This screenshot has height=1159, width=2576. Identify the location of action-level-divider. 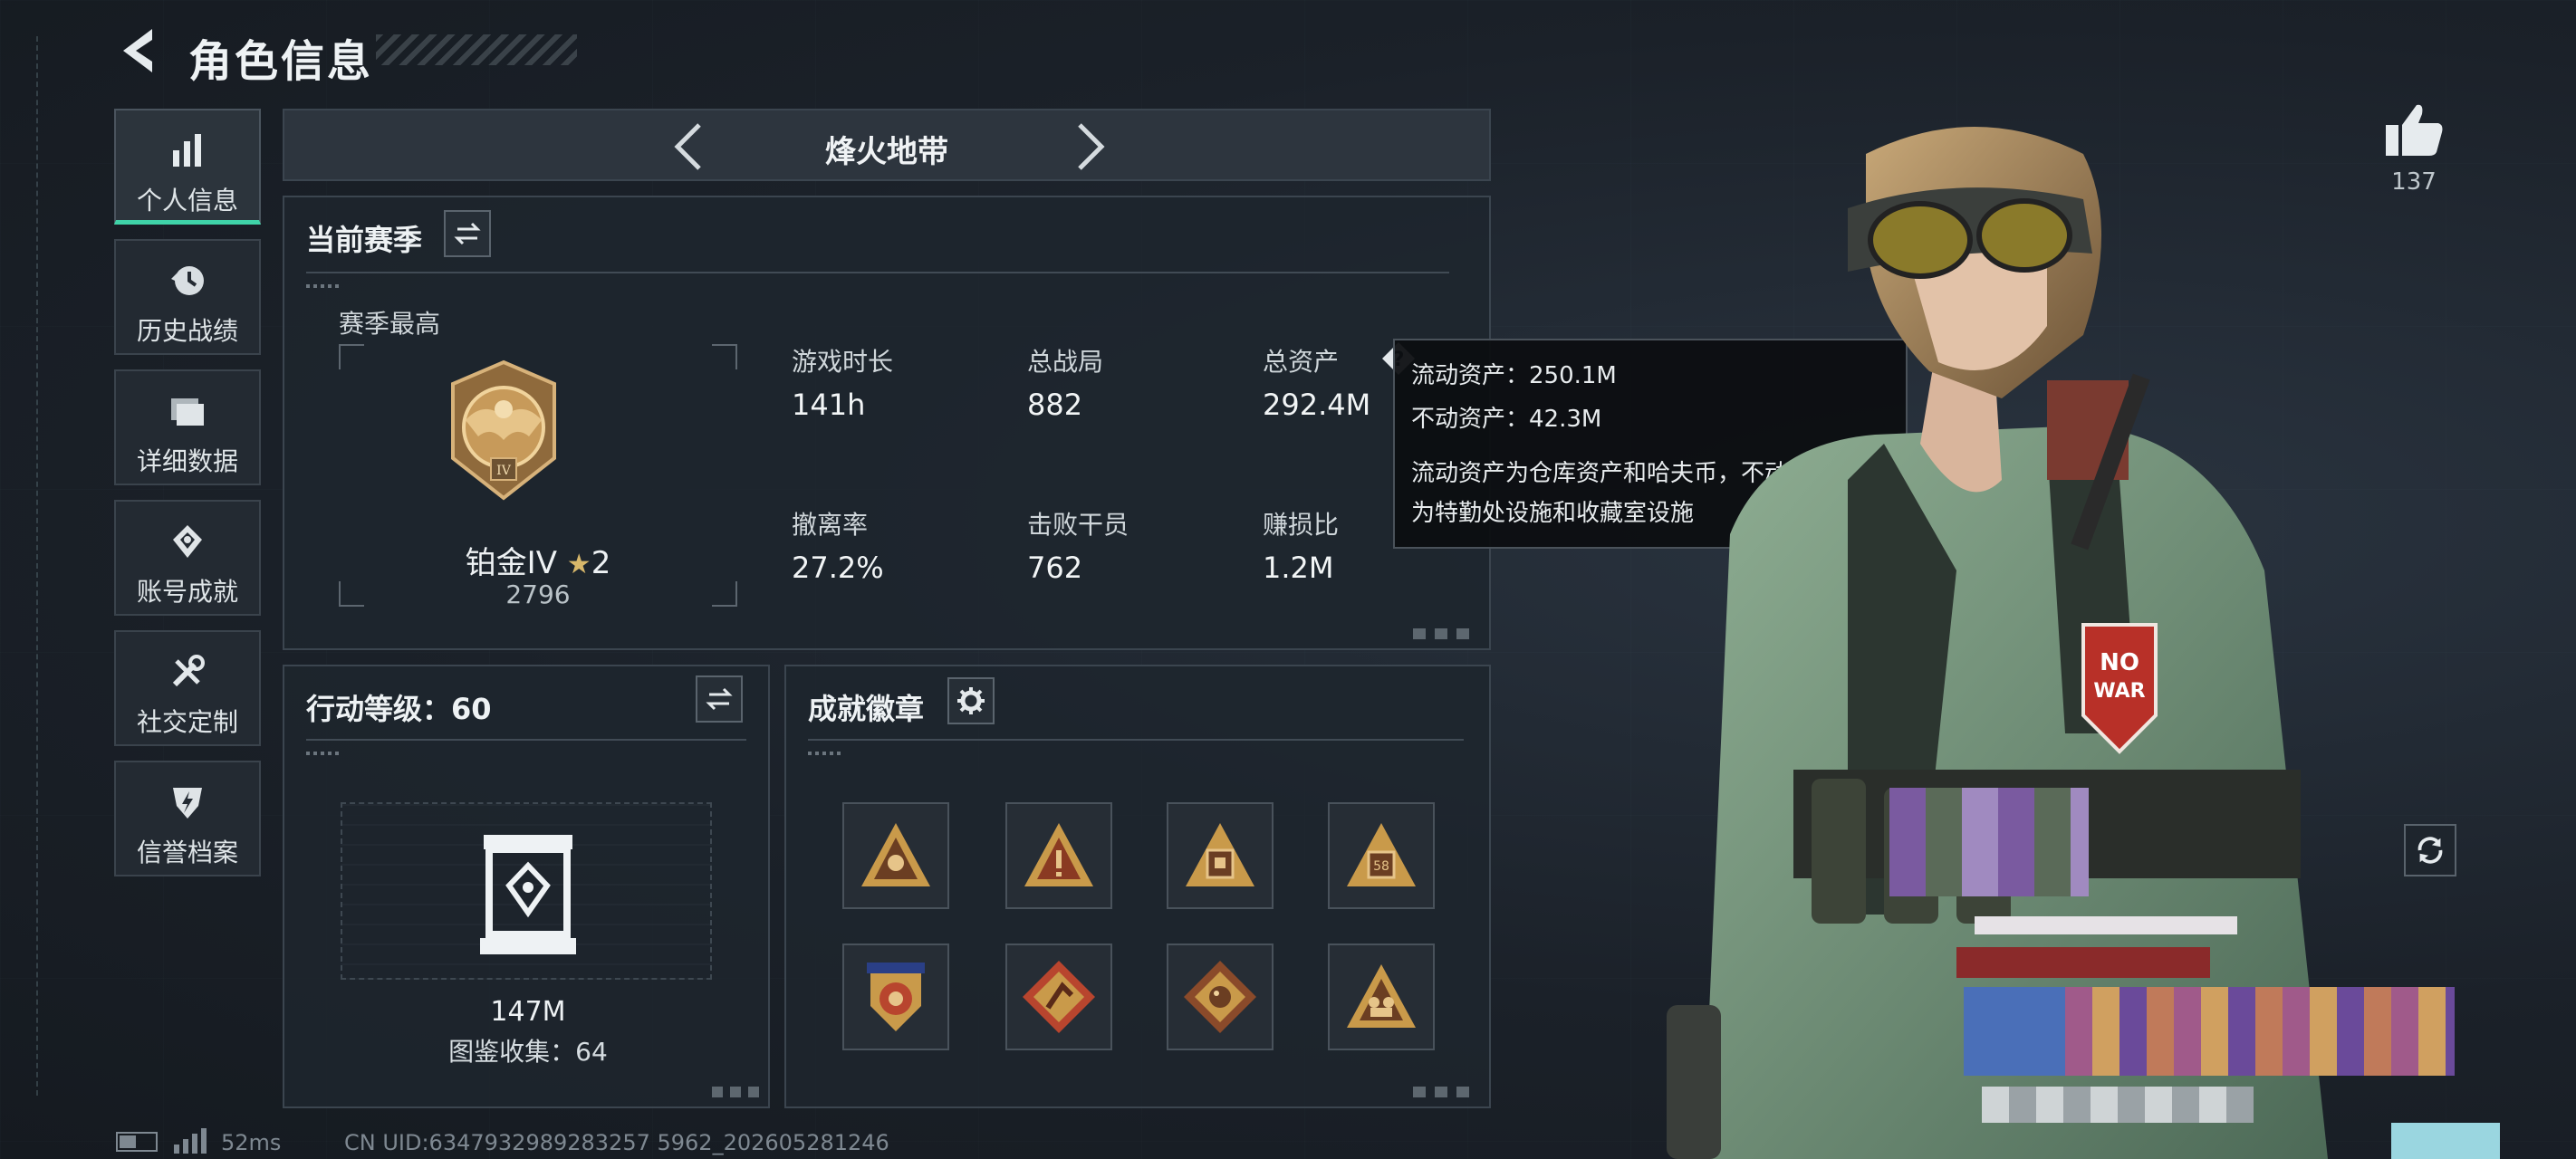
(526, 740).